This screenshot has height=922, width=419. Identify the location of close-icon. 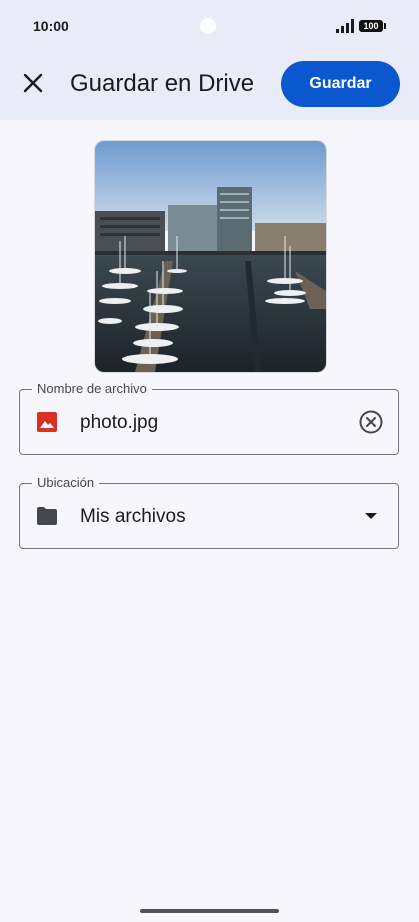
(33, 83).